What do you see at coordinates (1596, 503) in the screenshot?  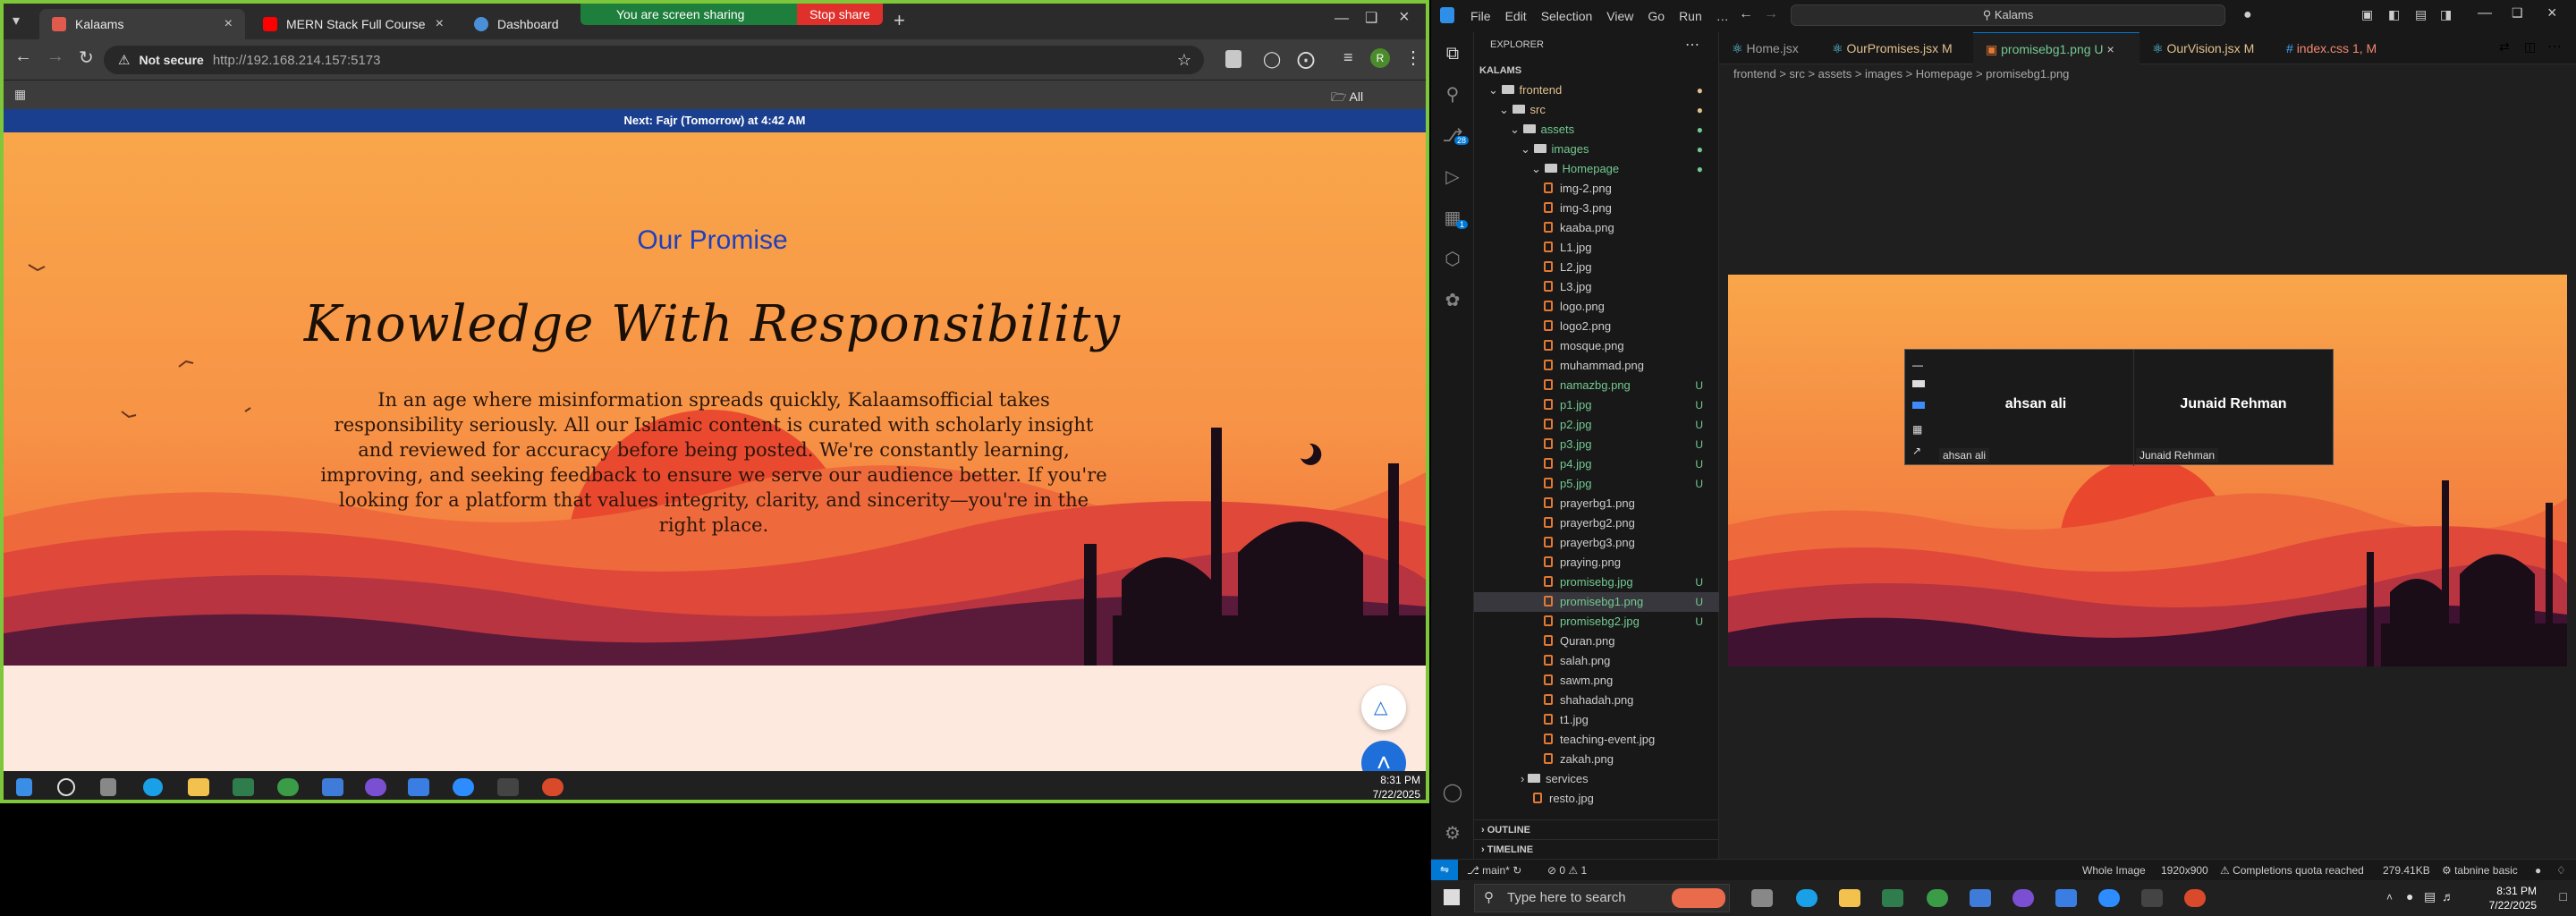 I see `file-row: prayerbg1.png` at bounding box center [1596, 503].